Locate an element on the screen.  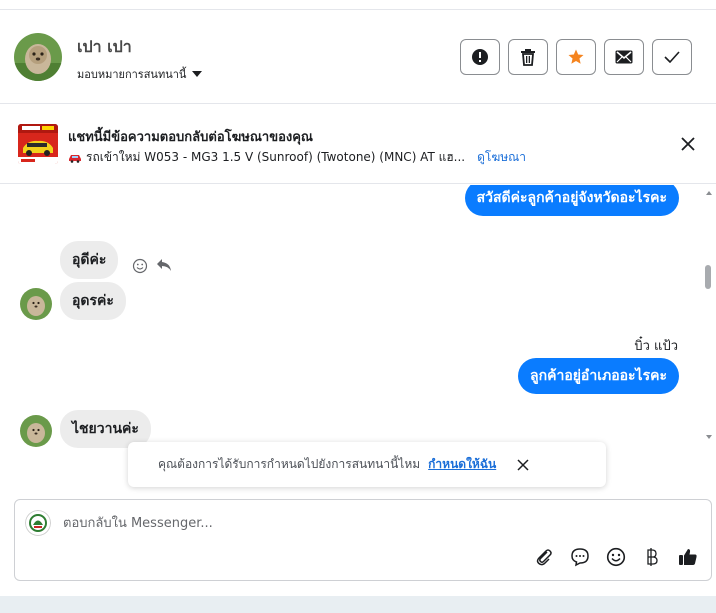
caret-down-icon is located at coordinates (197, 74).